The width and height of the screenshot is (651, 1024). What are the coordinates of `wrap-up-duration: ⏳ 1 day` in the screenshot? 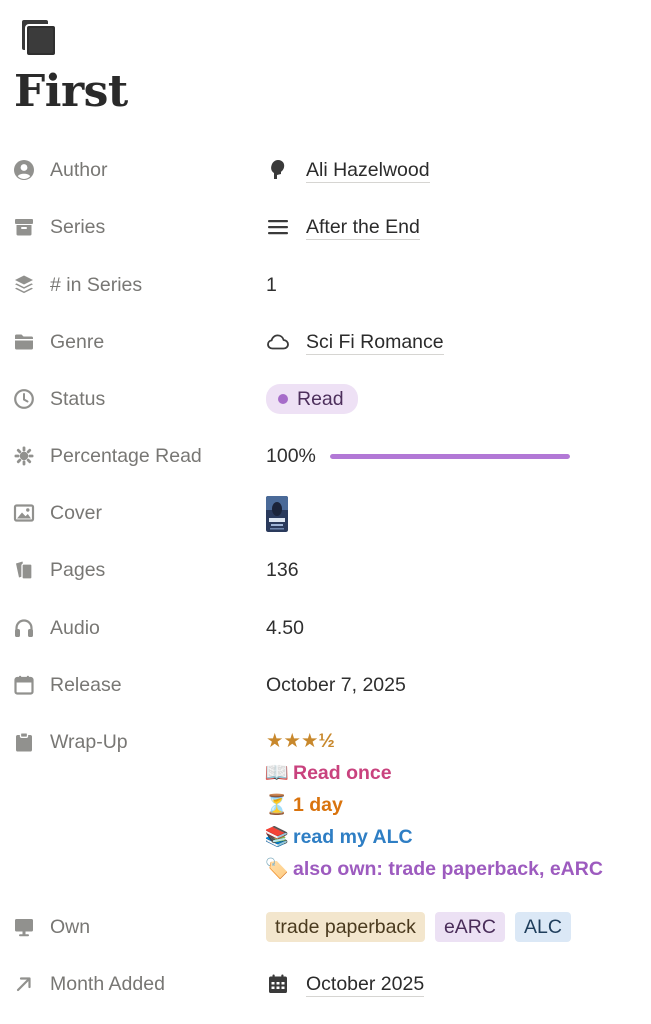 It's located at (433, 805).